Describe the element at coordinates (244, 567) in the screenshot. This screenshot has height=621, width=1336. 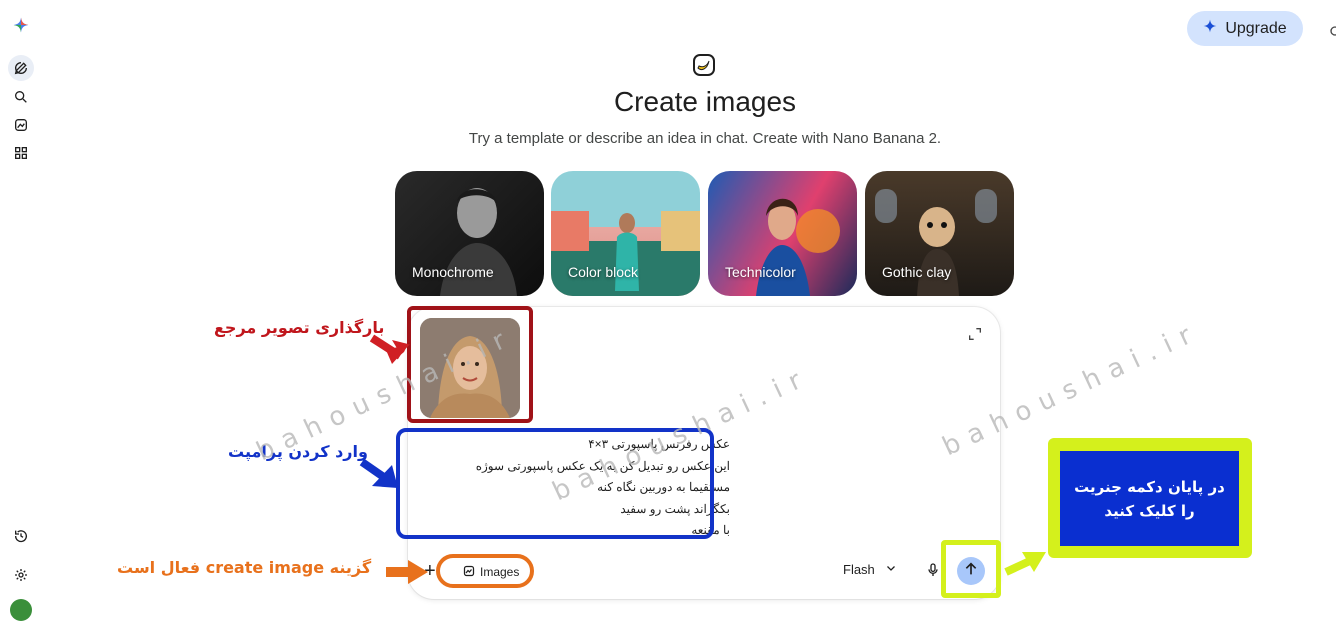
I see `annotation-create-image-label: گزینه create image فعال است` at that location.